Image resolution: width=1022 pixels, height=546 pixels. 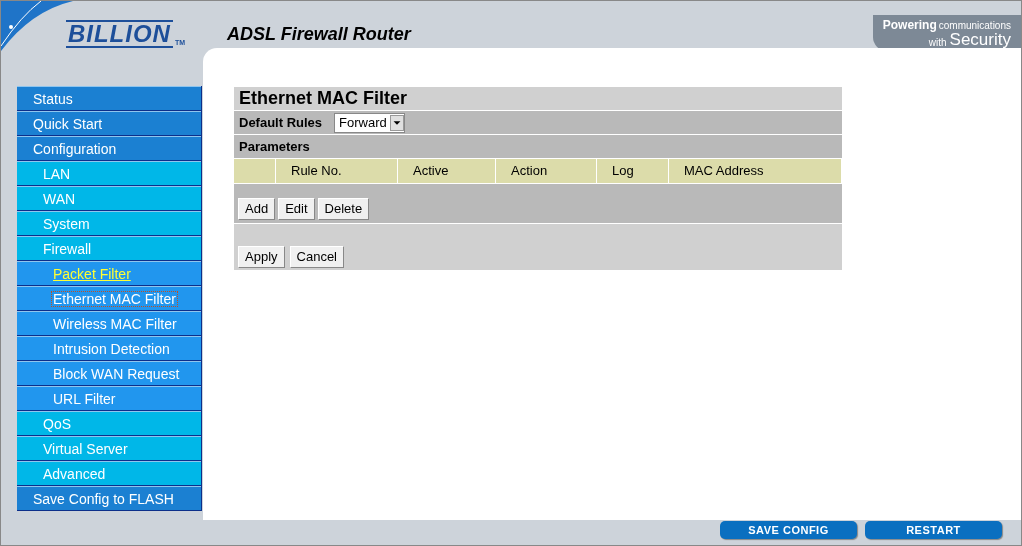 What do you see at coordinates (316, 257) in the screenshot?
I see `form-button: Cancel` at bounding box center [316, 257].